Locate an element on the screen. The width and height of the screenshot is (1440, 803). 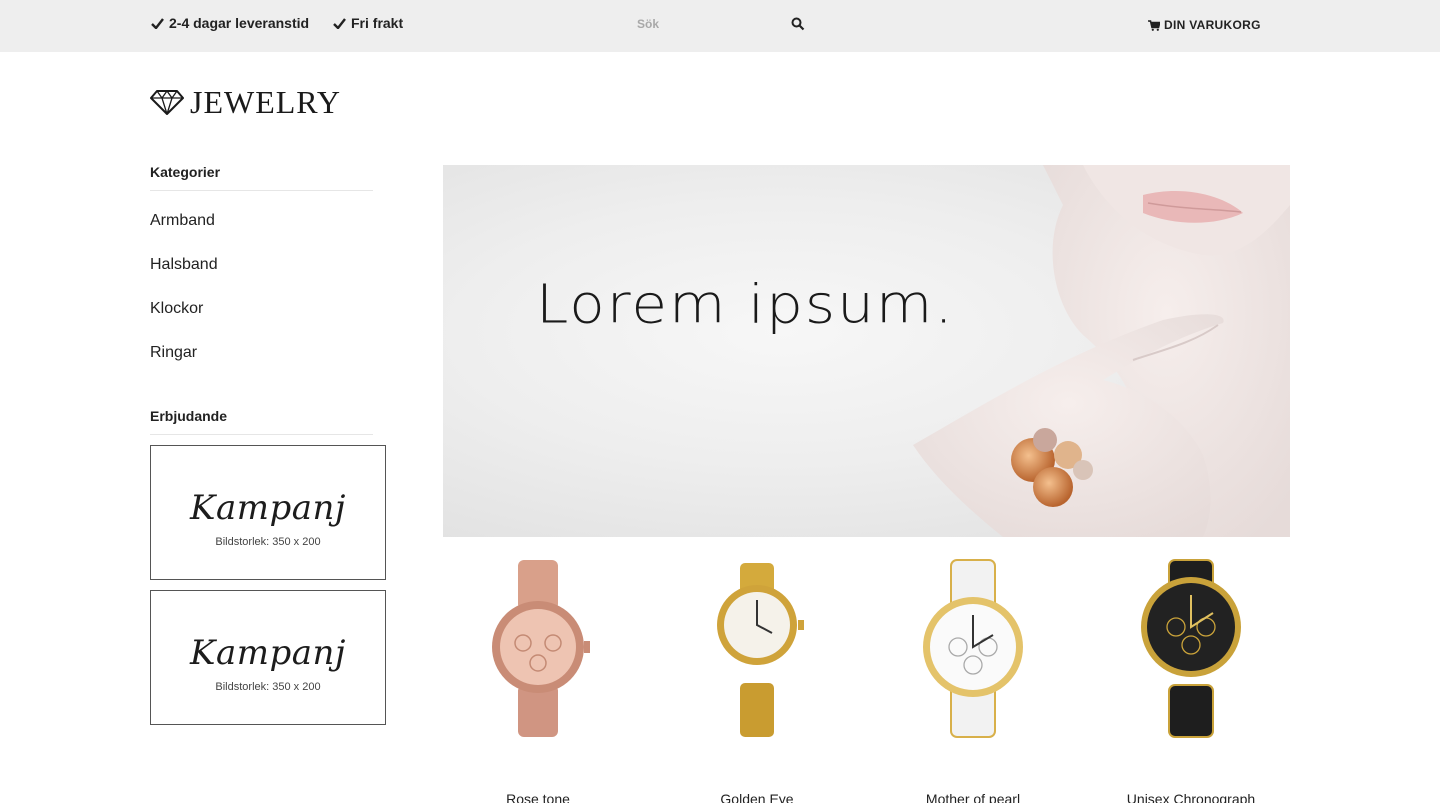
site-logo: JEWELRY is located at coordinates (245, 102).